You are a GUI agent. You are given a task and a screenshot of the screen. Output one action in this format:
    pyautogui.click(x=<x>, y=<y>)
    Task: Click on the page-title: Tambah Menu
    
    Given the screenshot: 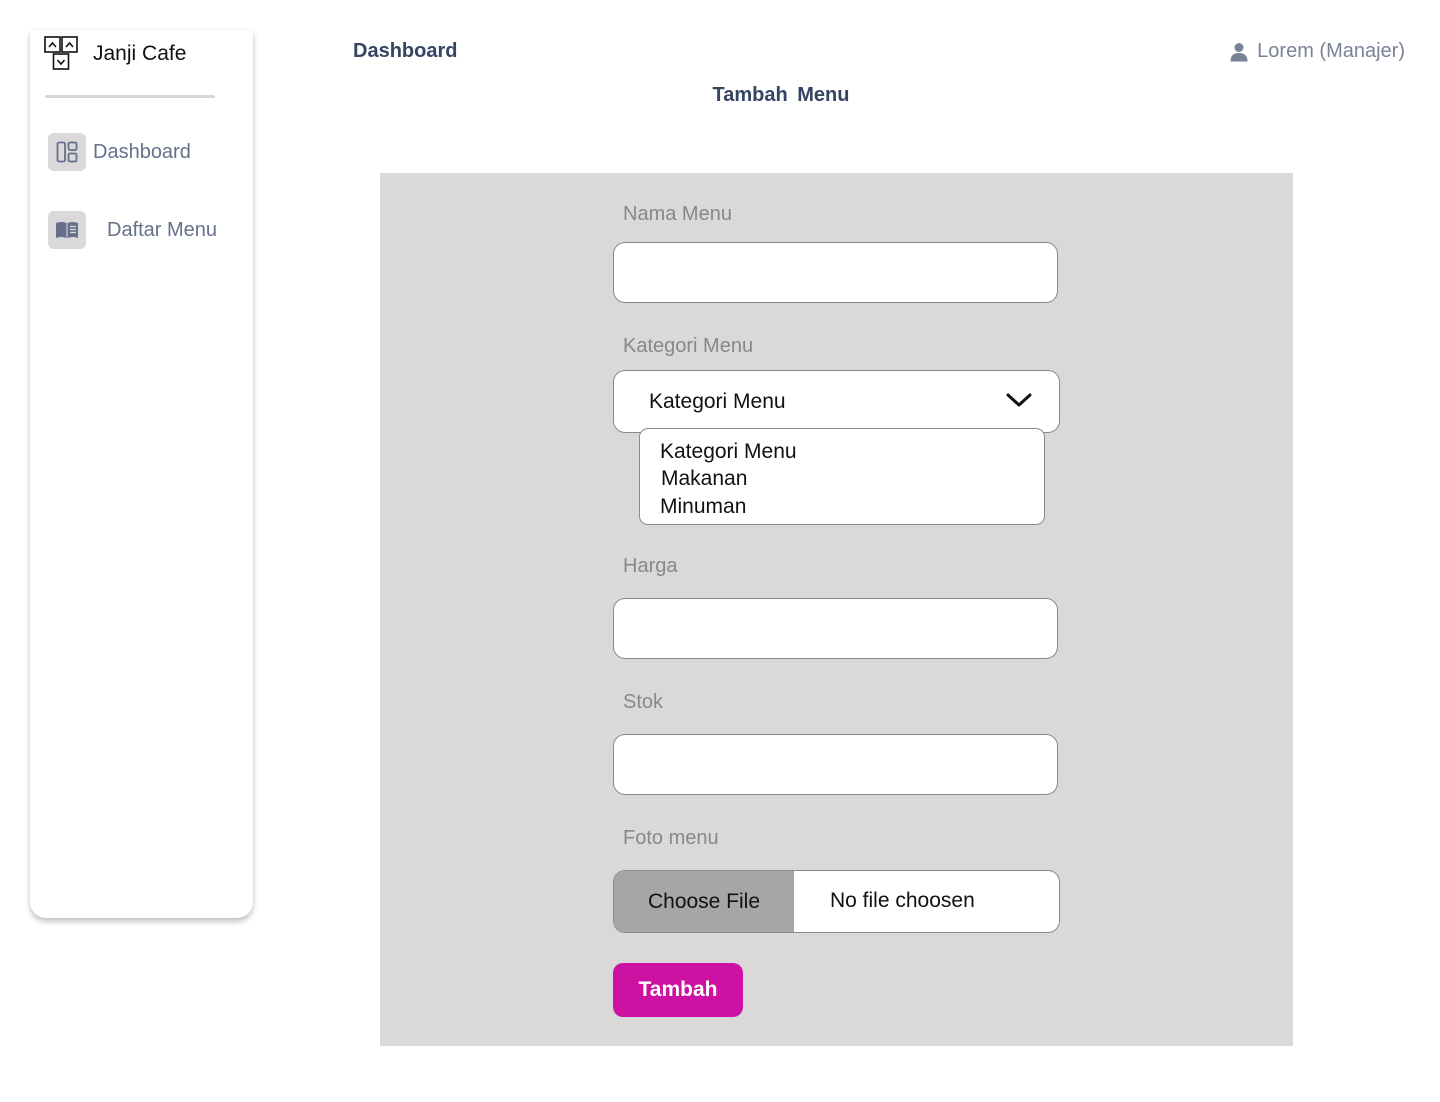 What is the action you would take?
    pyautogui.click(x=781, y=95)
    